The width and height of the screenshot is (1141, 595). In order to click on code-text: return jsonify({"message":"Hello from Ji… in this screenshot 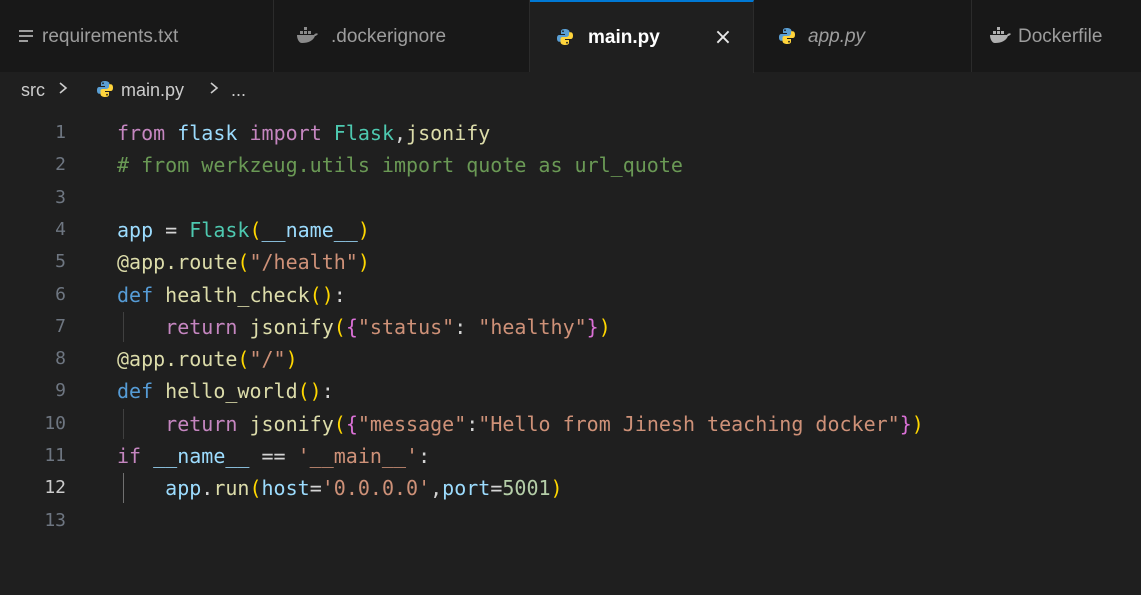, I will do `click(544, 423)`.